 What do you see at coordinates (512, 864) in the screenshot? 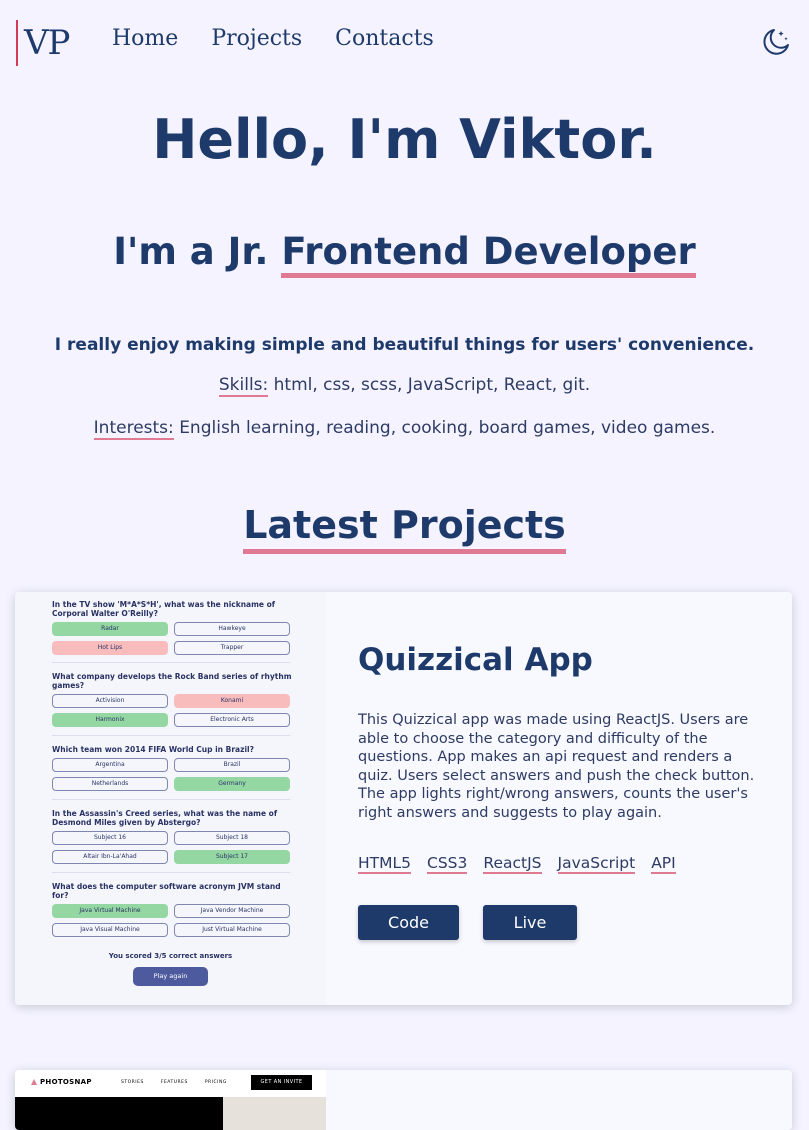
I see `tech-tag: ReactJS` at bounding box center [512, 864].